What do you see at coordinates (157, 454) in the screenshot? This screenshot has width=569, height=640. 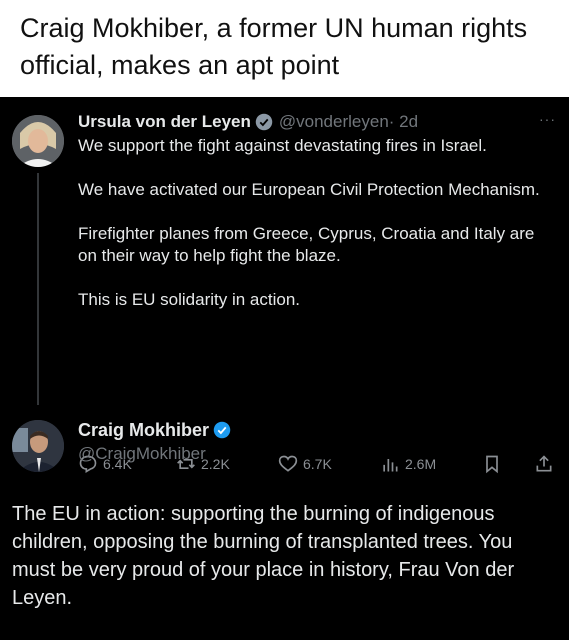 I see `author-handle: @CraigMokhiber` at bounding box center [157, 454].